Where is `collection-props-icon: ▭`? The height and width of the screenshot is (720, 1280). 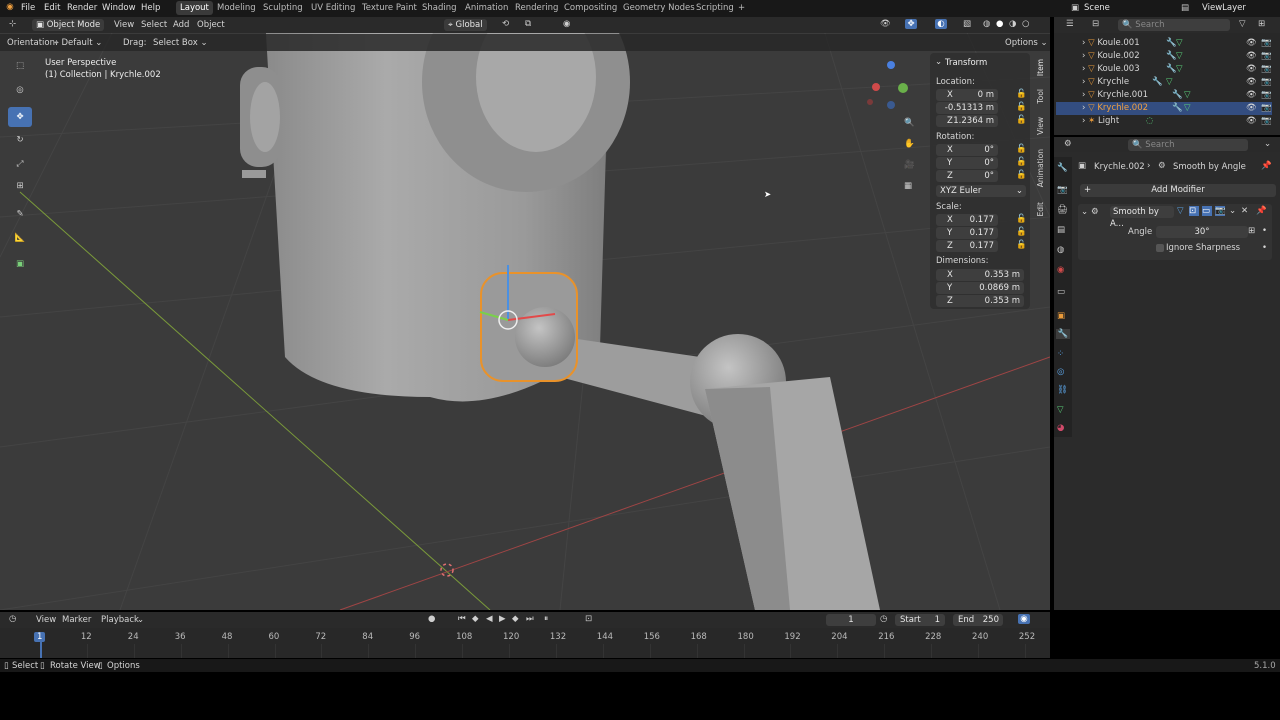 collection-props-icon: ▭ is located at coordinates (1061, 292).